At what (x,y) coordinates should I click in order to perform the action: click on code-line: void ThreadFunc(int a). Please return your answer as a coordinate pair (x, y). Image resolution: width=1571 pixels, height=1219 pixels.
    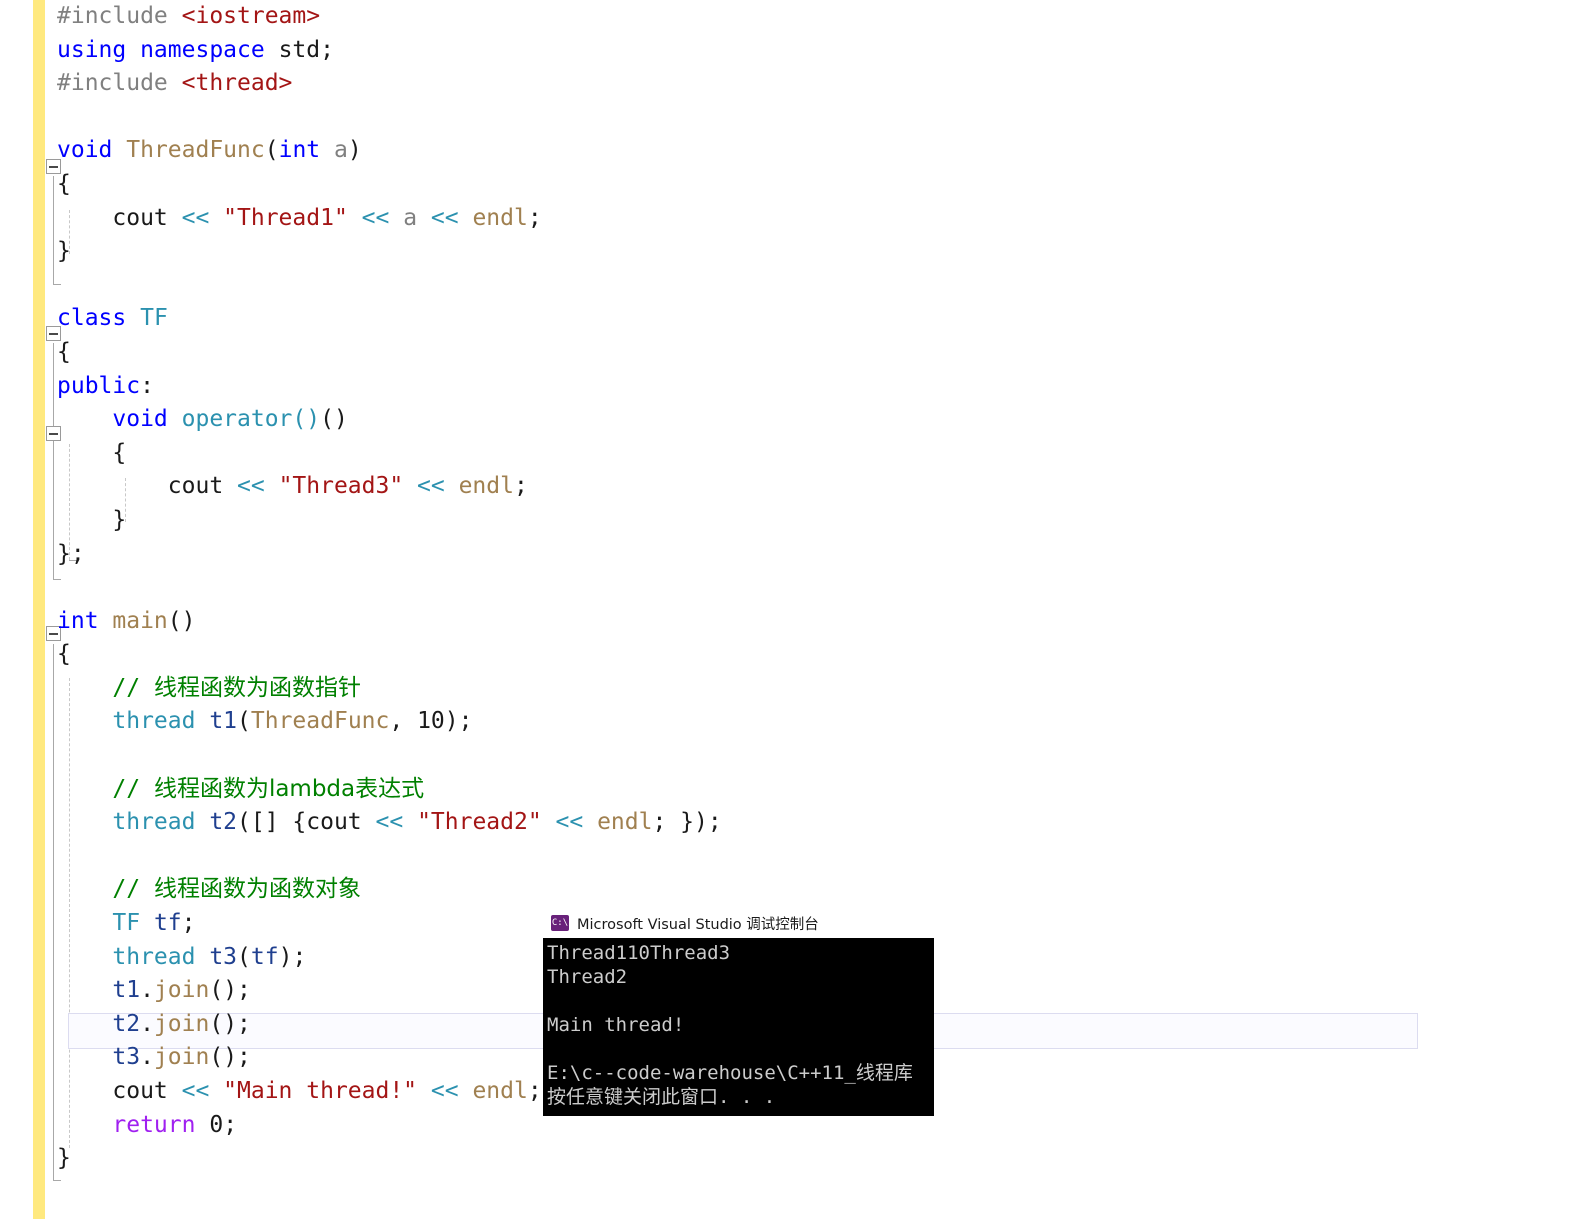
    Looking at the image, I should click on (785, 151).